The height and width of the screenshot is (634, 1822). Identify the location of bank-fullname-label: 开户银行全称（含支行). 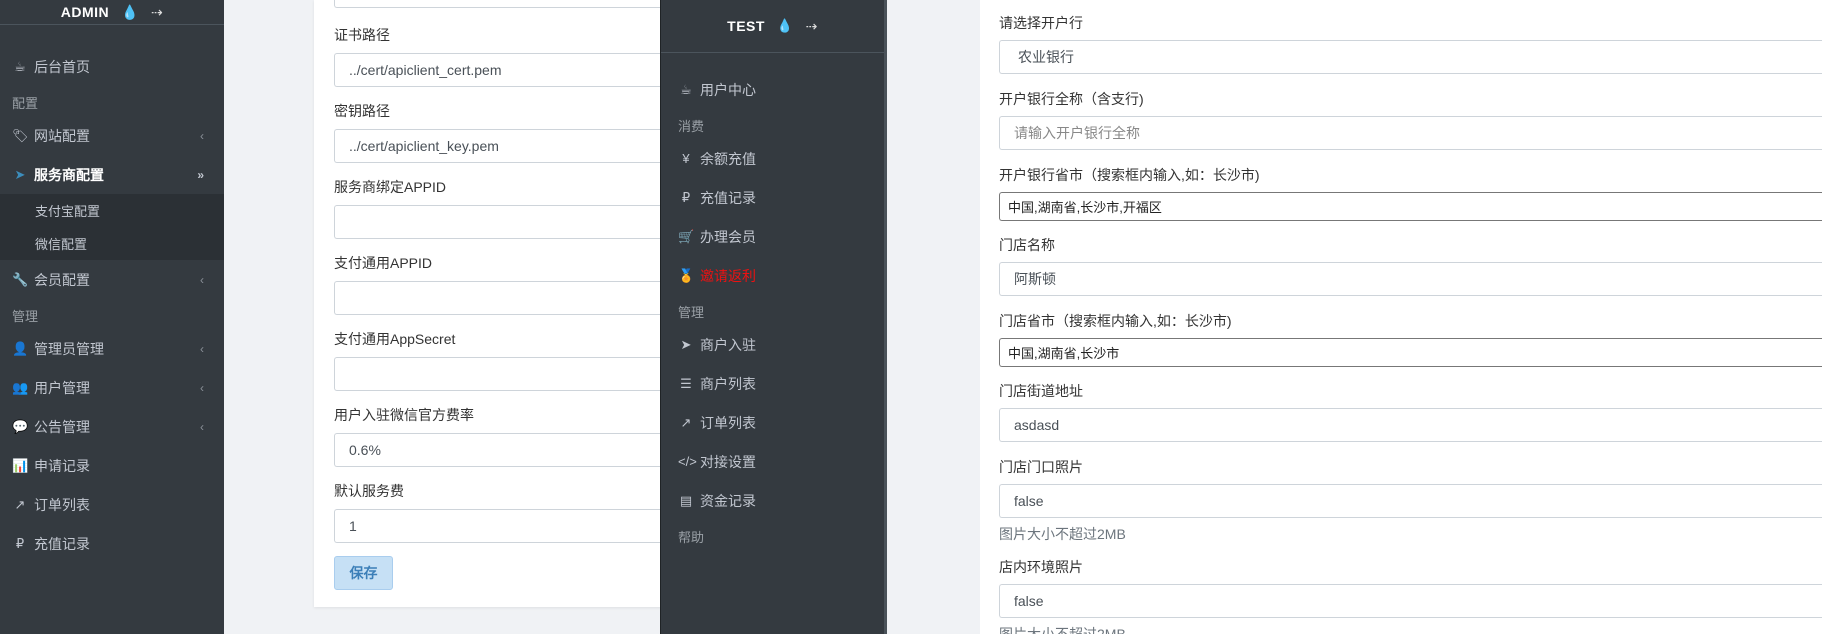
(1071, 99).